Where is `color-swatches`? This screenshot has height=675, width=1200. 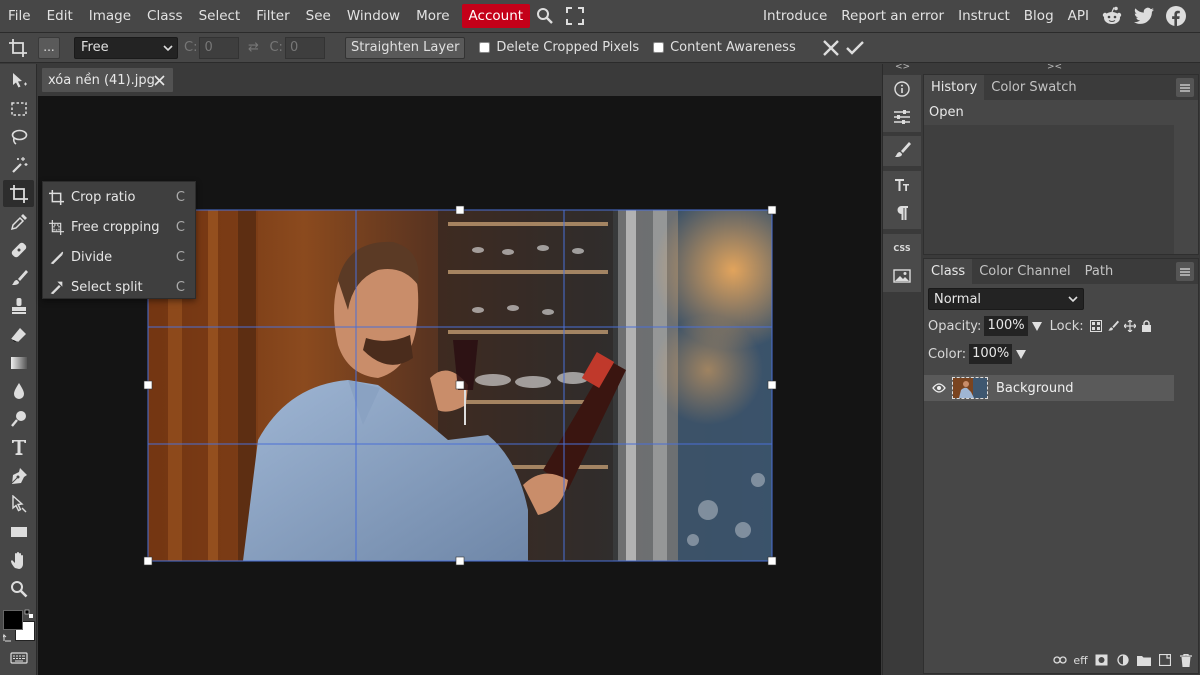 color-swatches is located at coordinates (19, 626).